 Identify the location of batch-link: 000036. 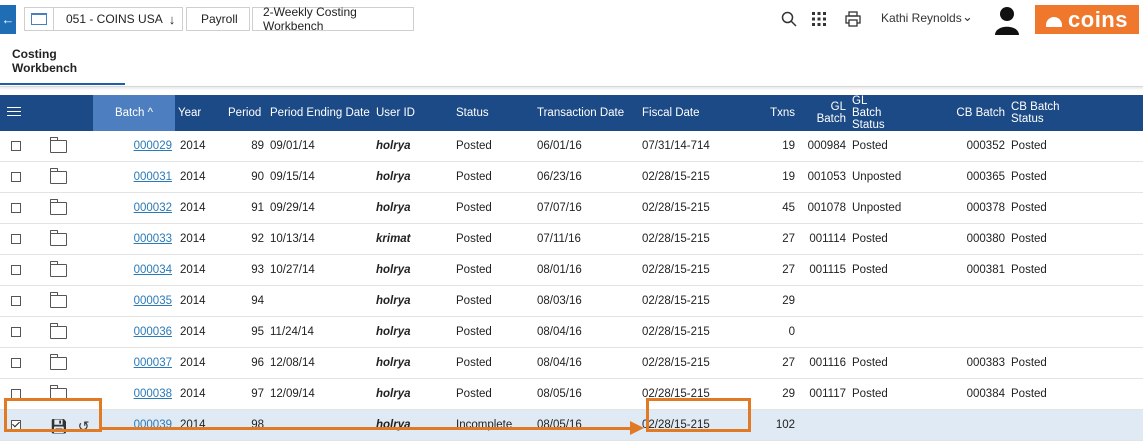
(153, 332).